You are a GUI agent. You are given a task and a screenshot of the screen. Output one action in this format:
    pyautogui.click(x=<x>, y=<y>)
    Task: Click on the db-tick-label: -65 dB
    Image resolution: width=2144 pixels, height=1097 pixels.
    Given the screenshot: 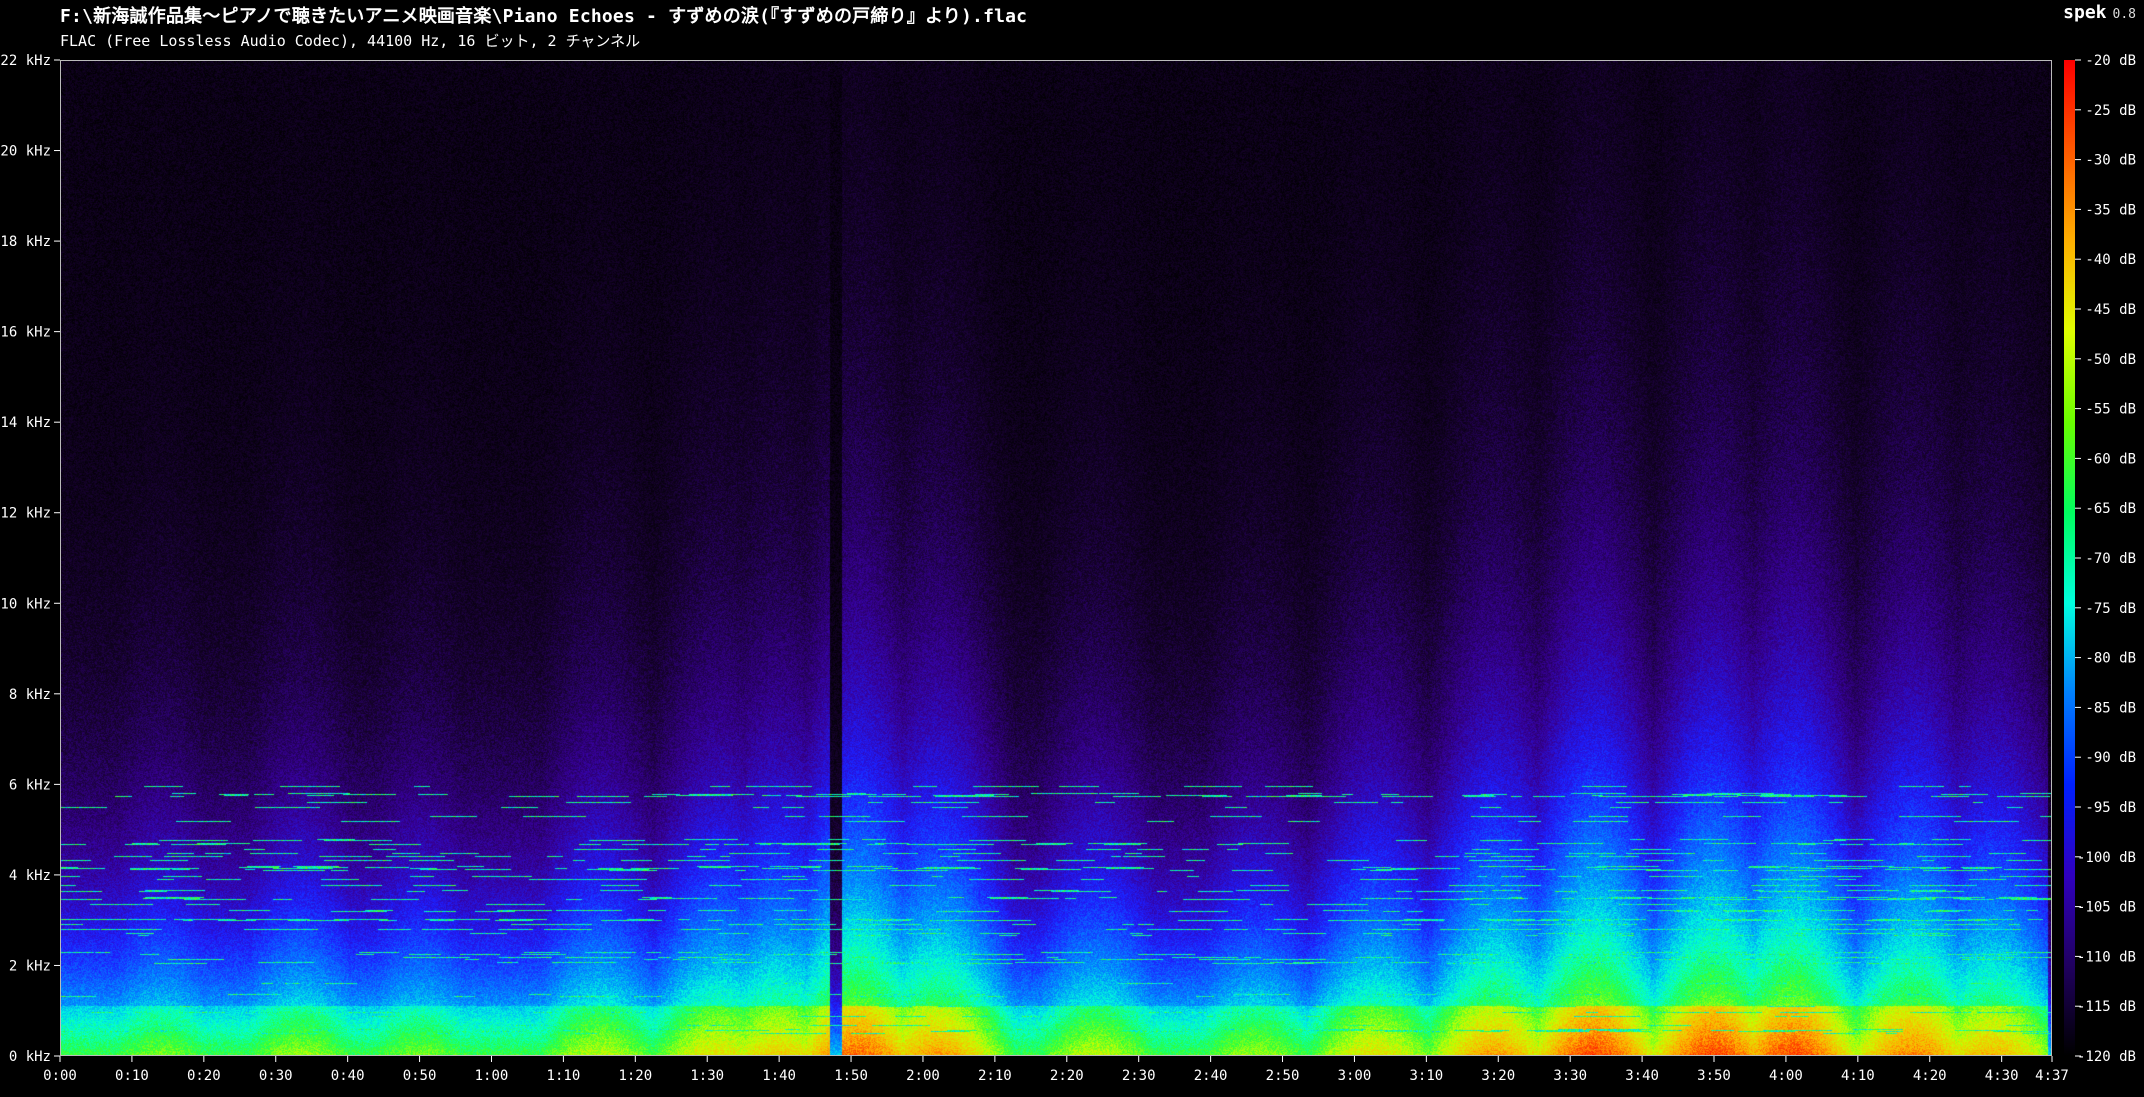 What is the action you would take?
    pyautogui.click(x=2110, y=509)
    